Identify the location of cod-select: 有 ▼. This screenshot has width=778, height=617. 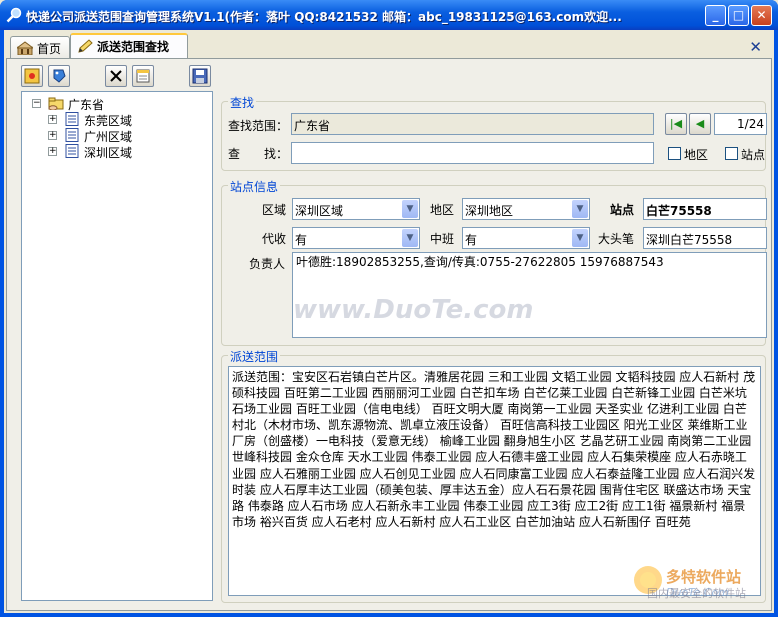
(356, 238).